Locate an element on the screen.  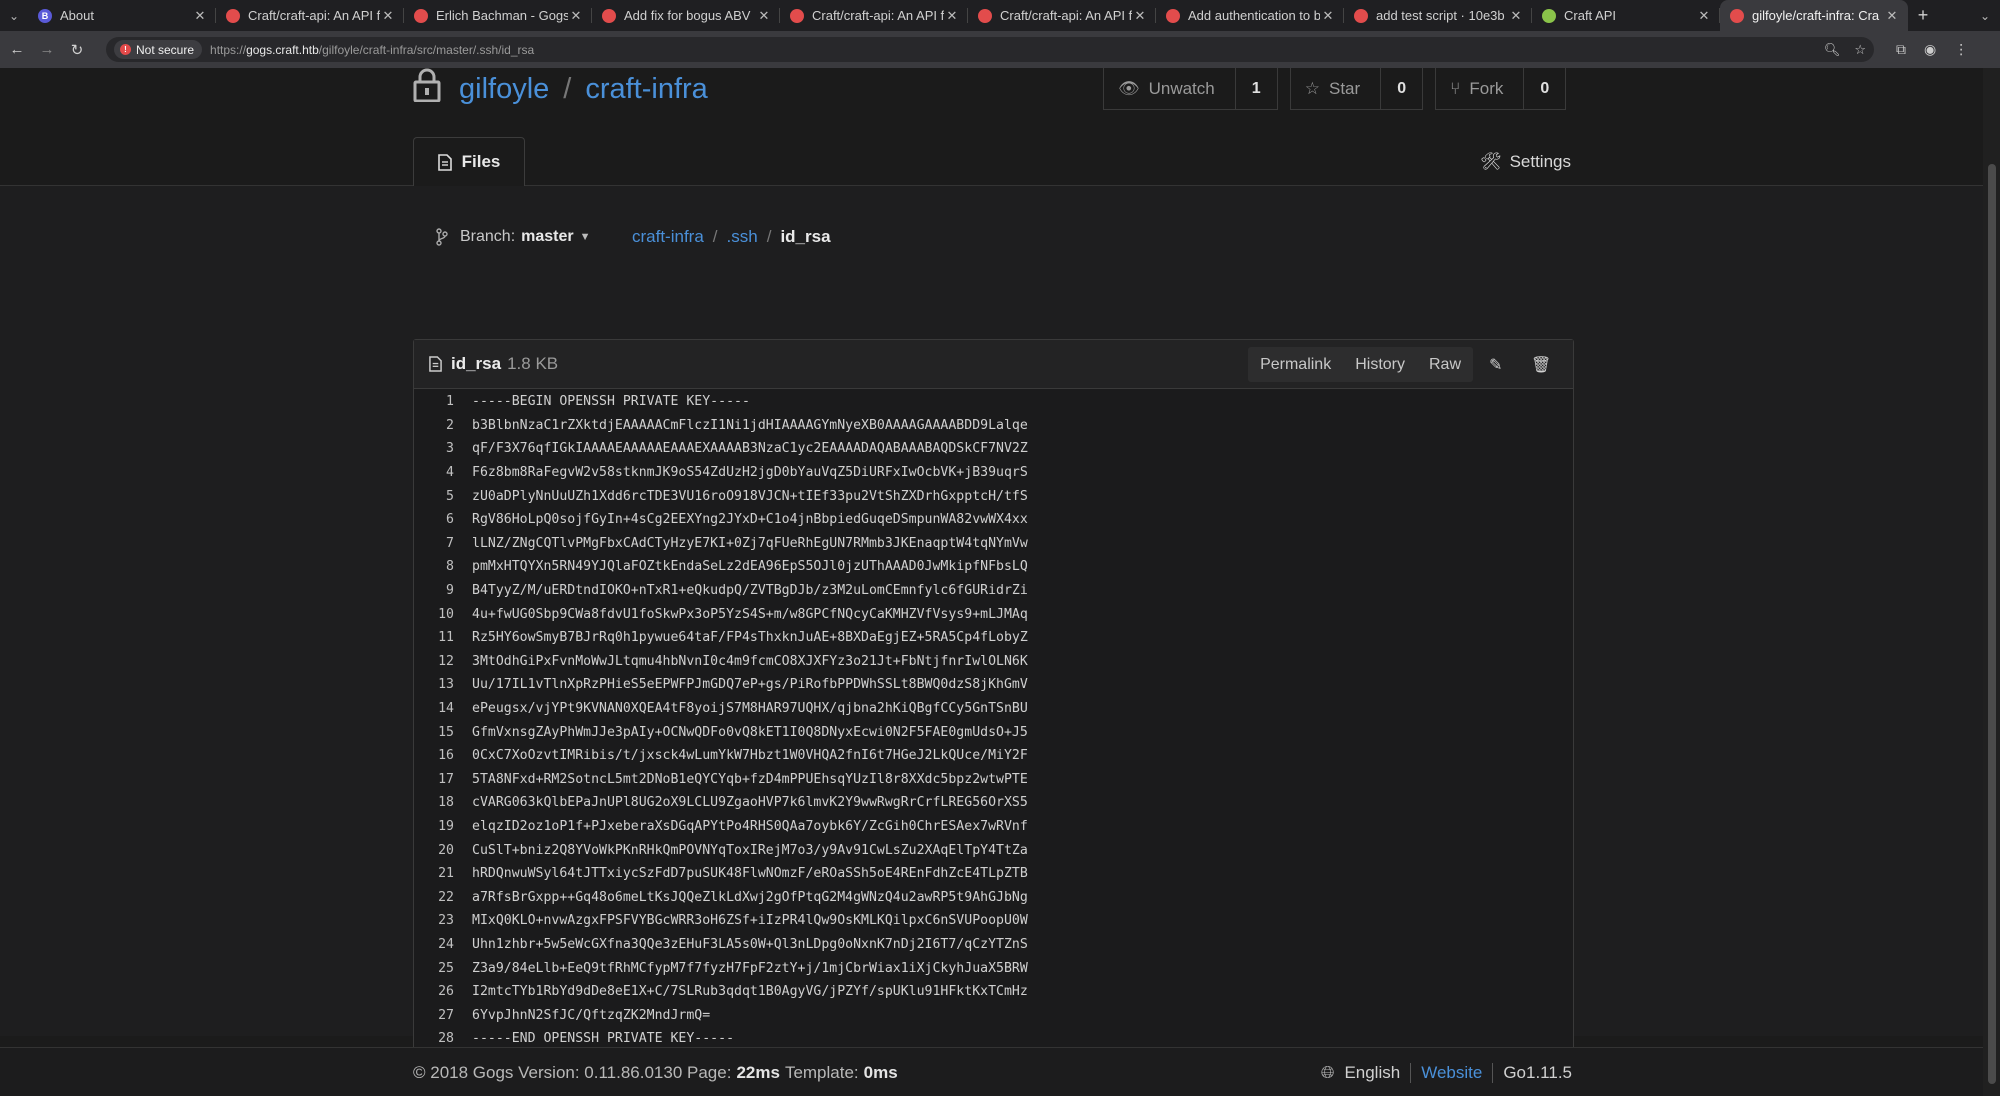
page-scrollbar is located at coordinates (1991, 582).